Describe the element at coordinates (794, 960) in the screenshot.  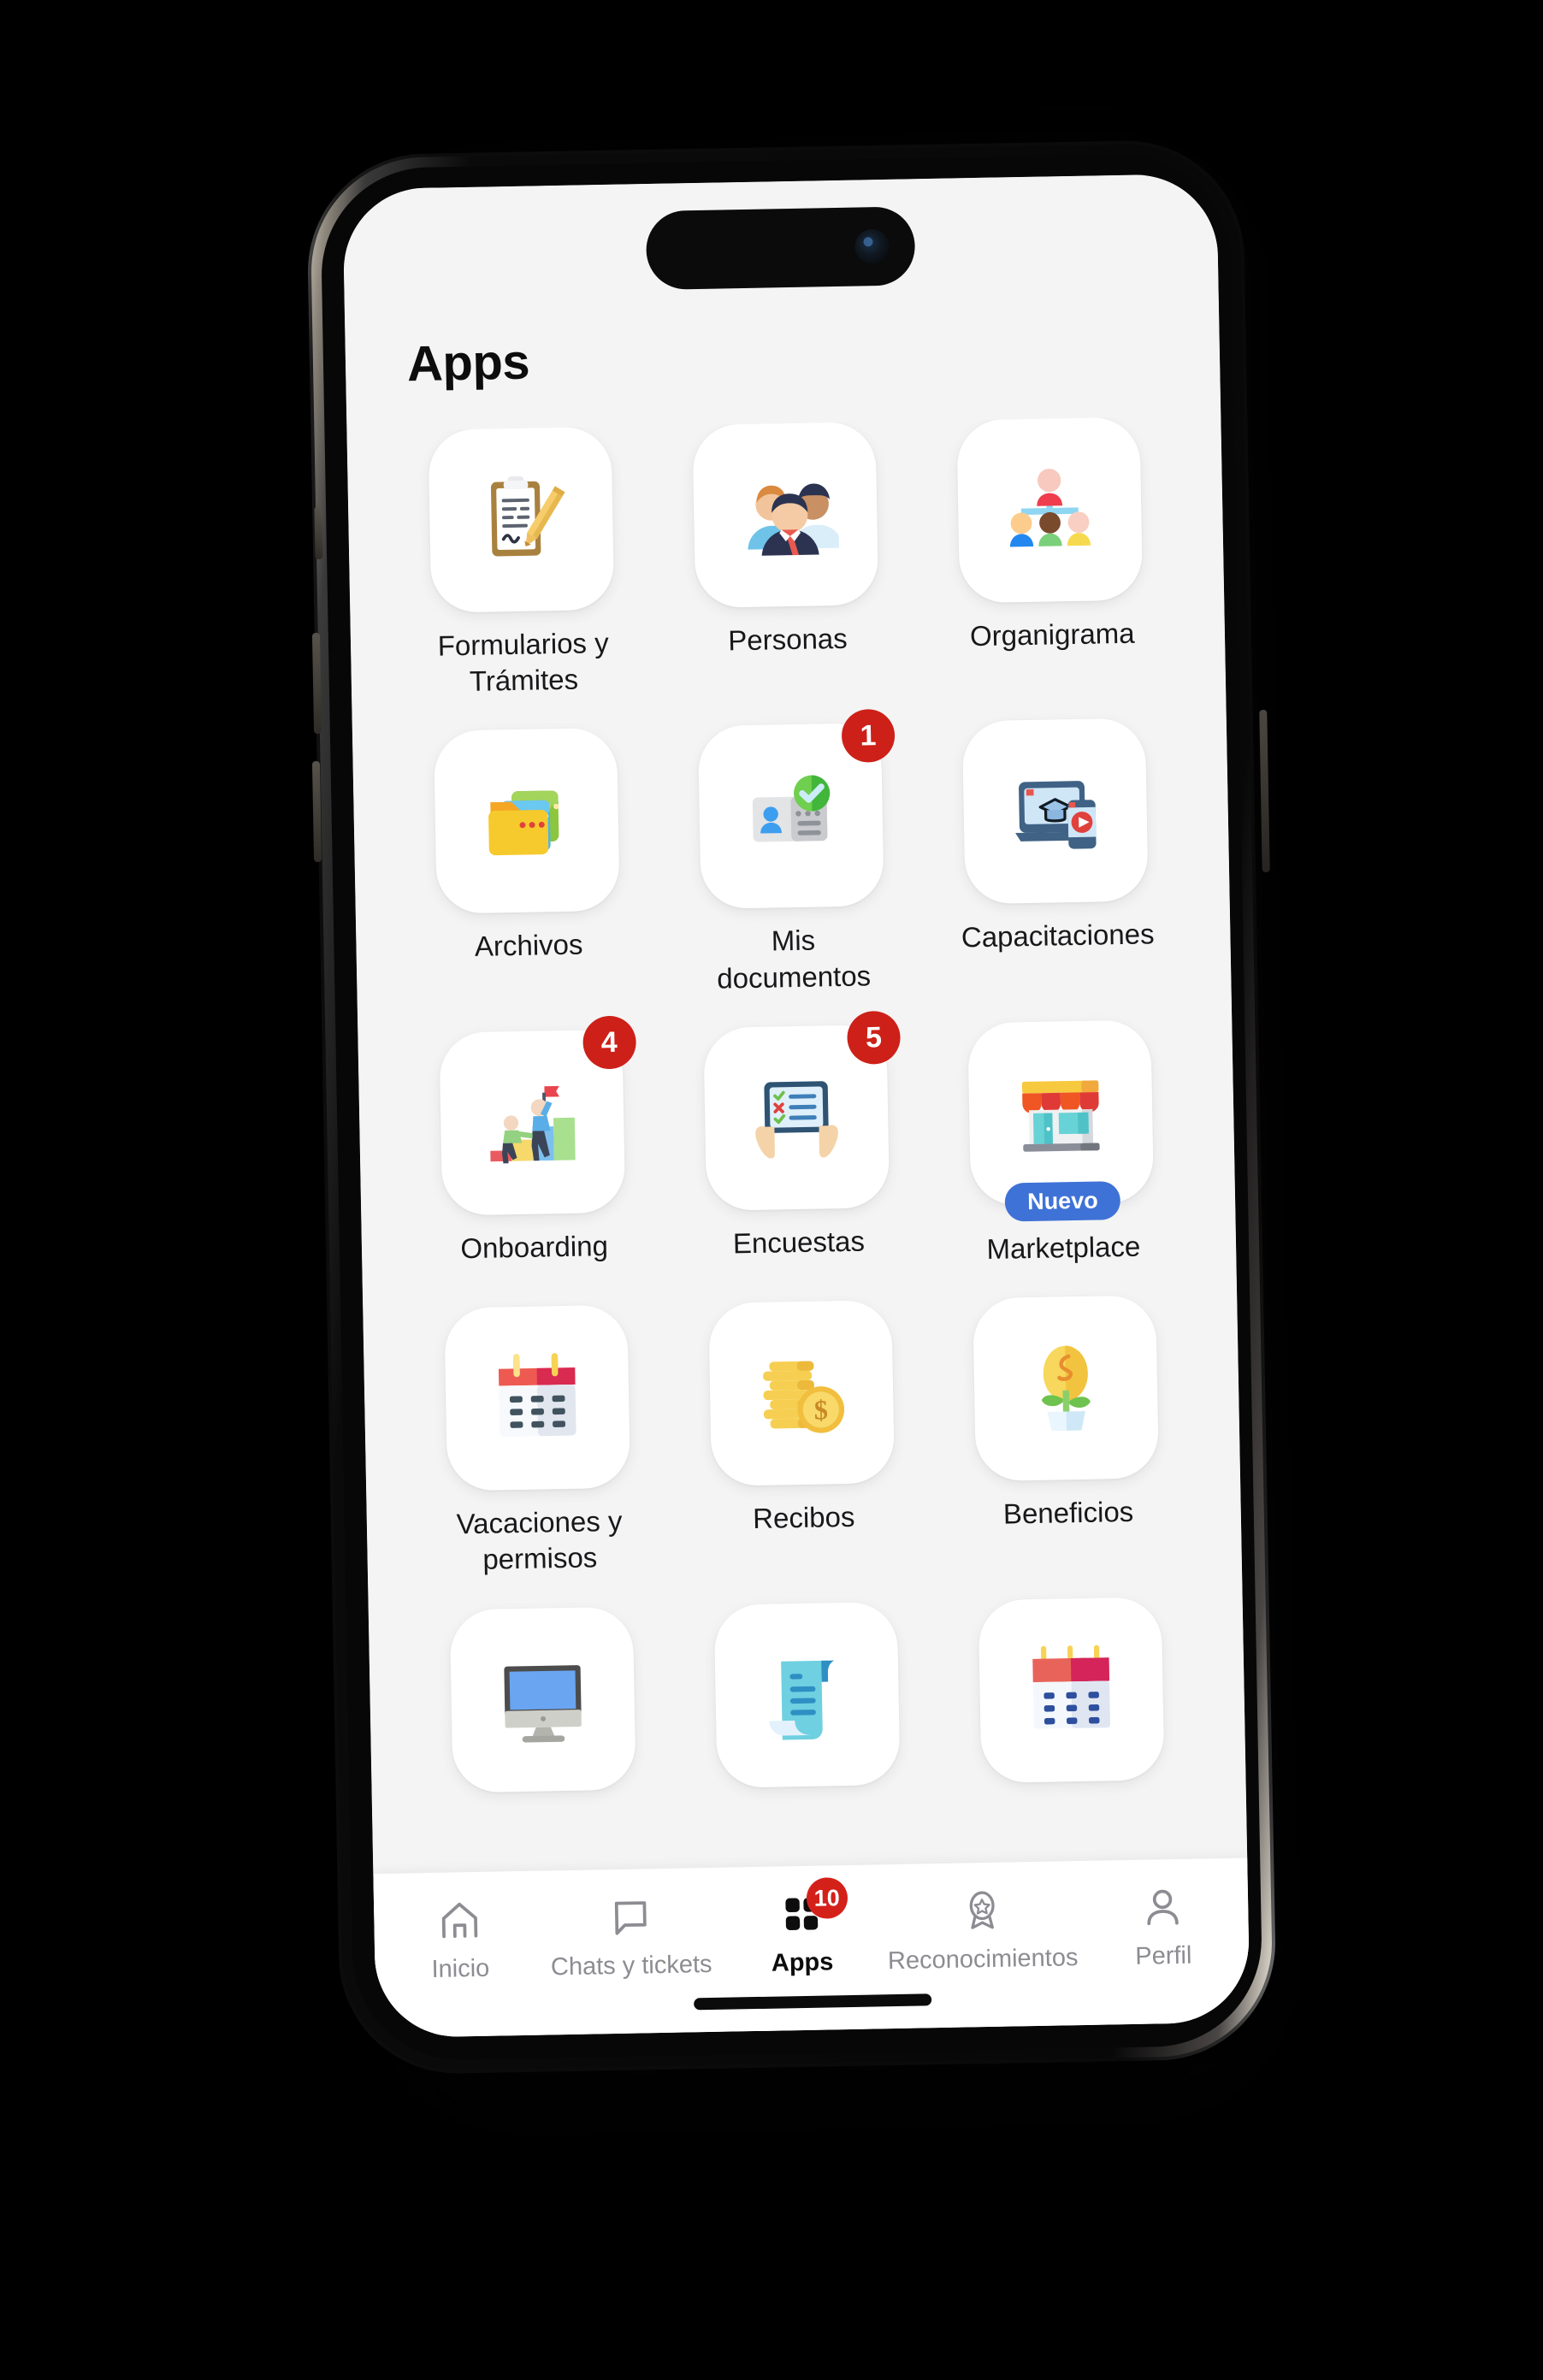
I see `app-tile-label: Mis documentos` at that location.